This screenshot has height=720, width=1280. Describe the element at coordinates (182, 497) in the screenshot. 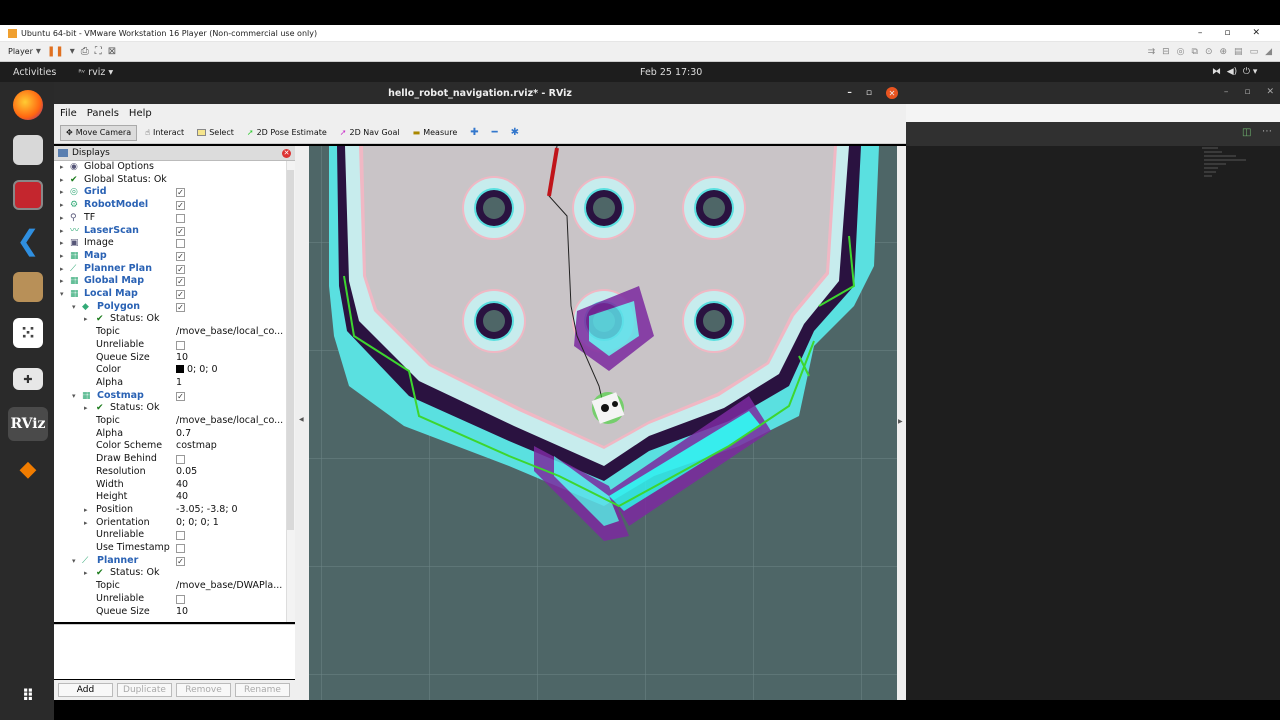

I see `property-value: 40` at that location.